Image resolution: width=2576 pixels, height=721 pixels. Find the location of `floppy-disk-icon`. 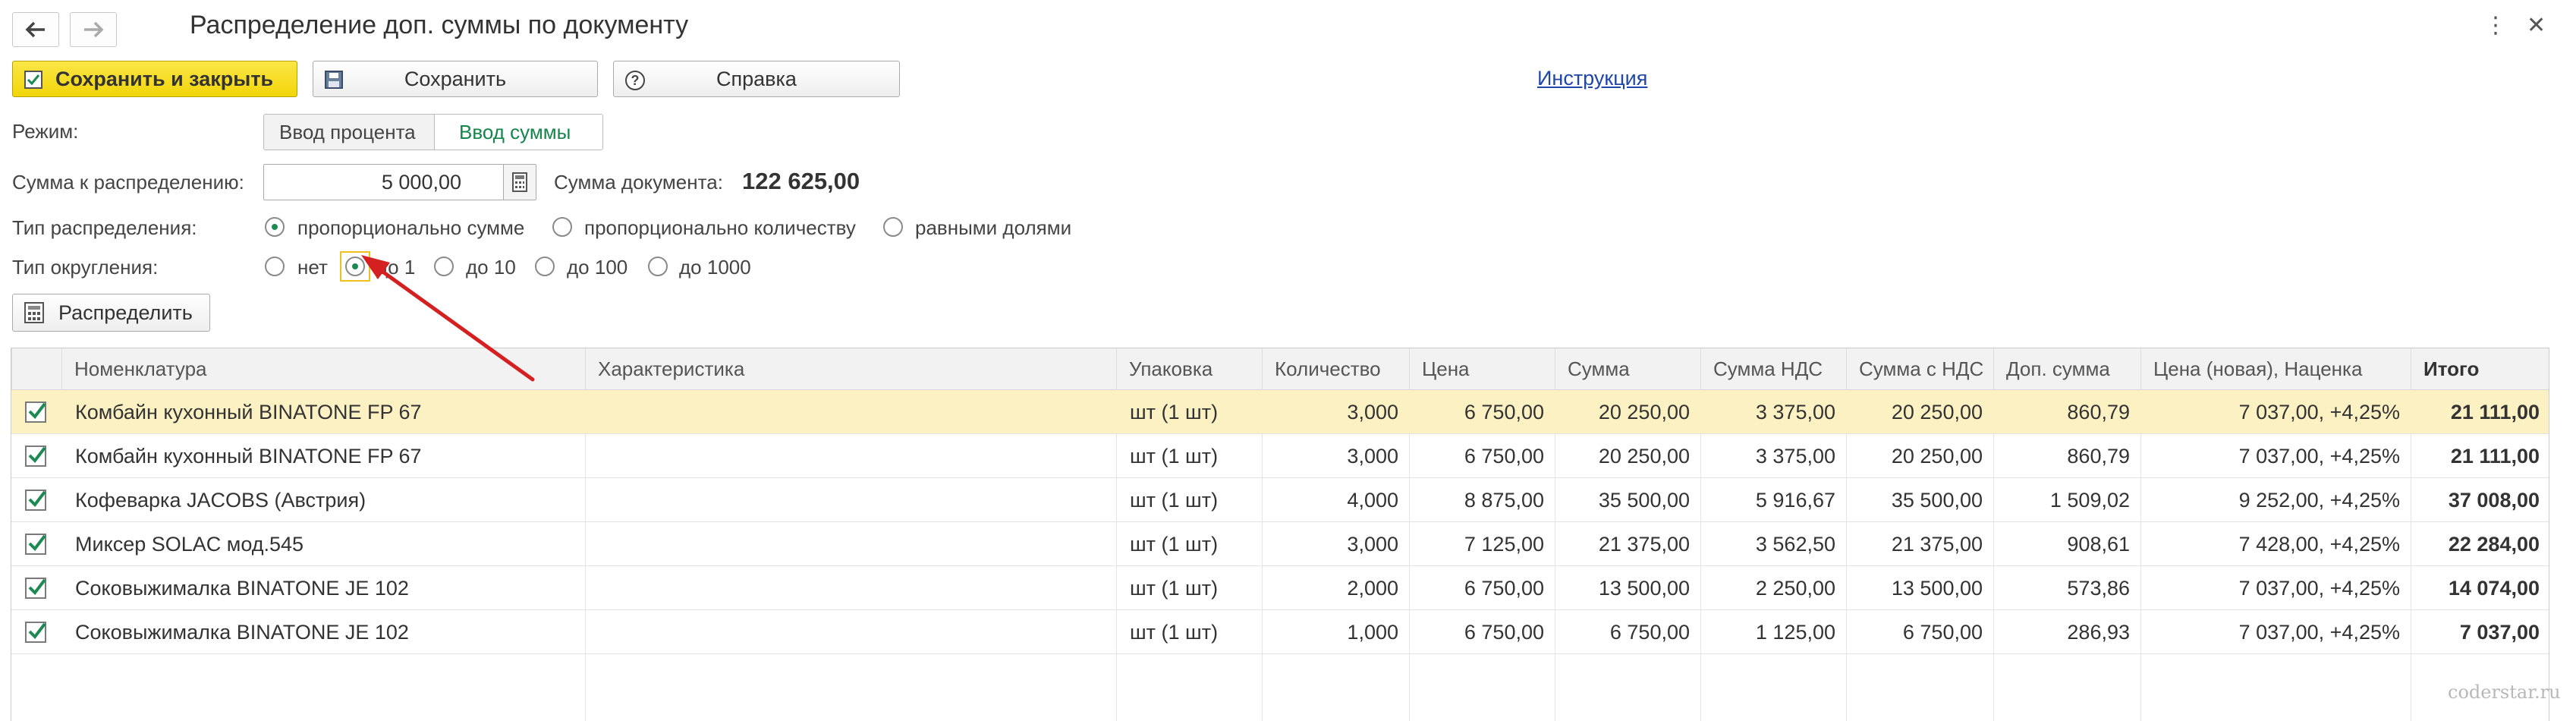

floppy-disk-icon is located at coordinates (334, 82).